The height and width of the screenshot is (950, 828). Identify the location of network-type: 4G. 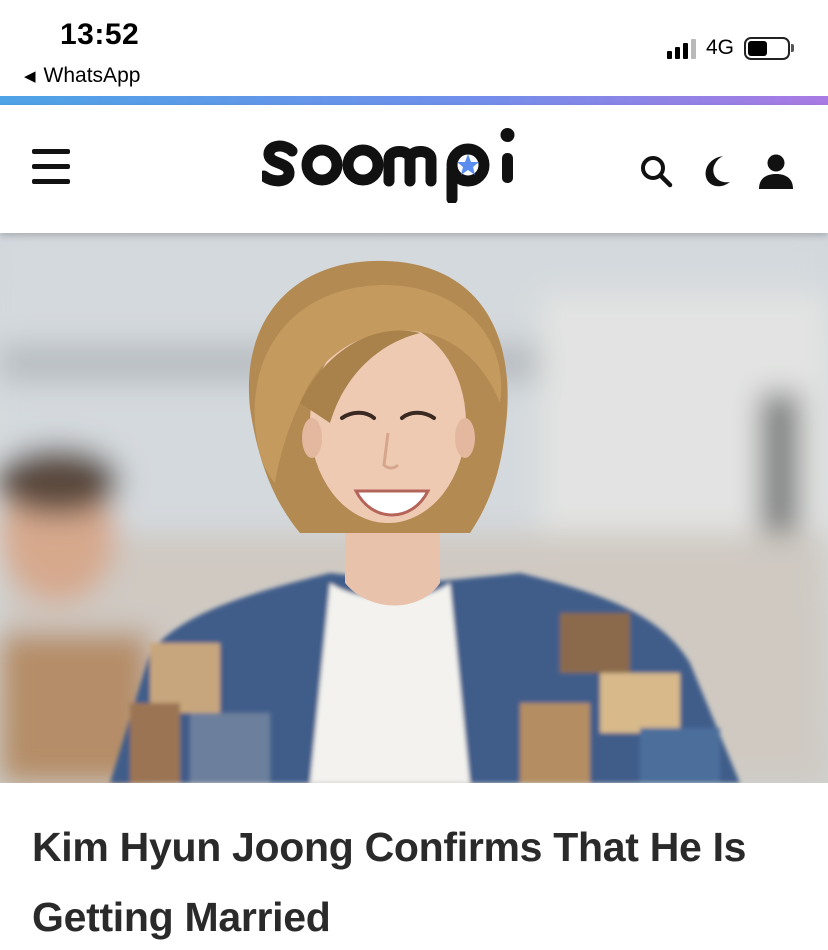
(719, 47).